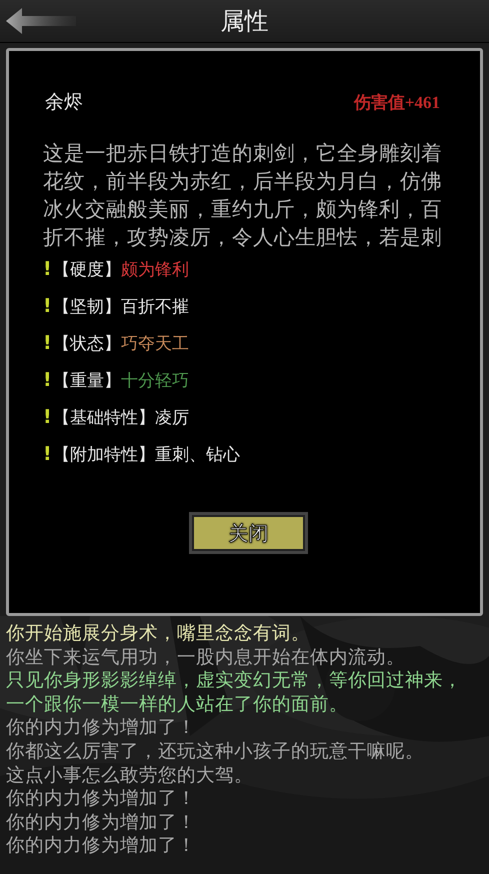 The height and width of the screenshot is (874, 489). I want to click on damage-value: 伤害值+461, so click(397, 103).